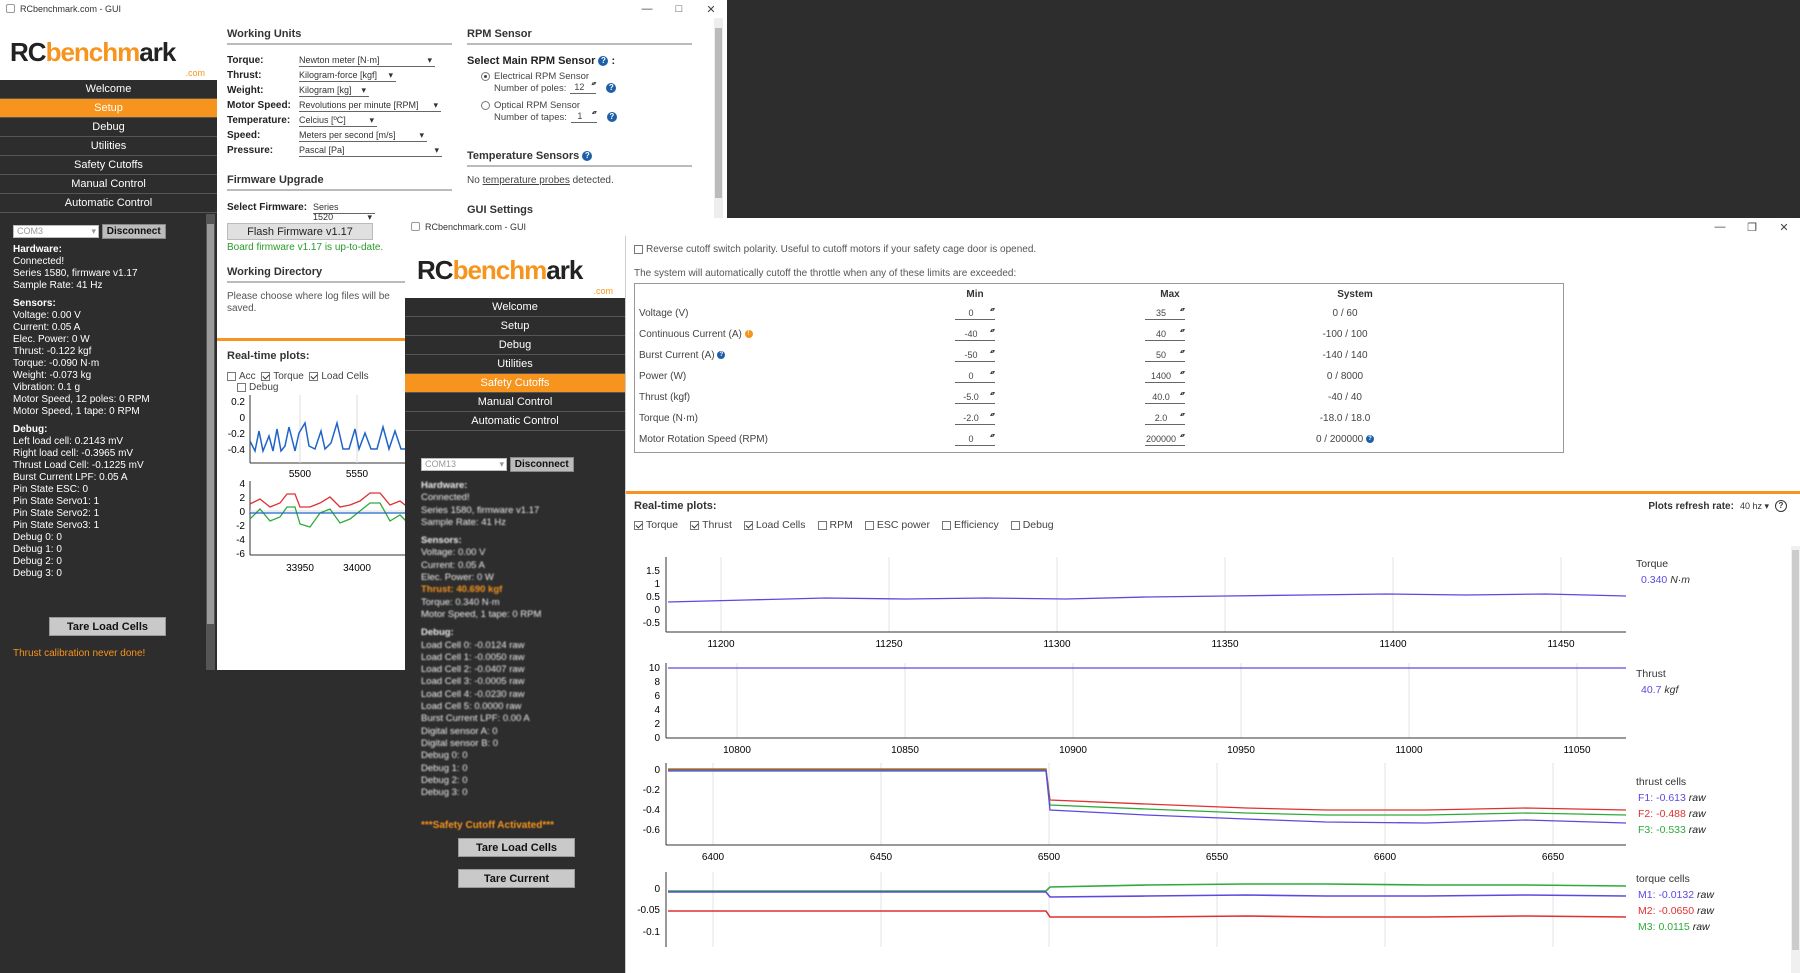 The height and width of the screenshot is (973, 1800). I want to click on x-tick: 11250, so click(889, 644).